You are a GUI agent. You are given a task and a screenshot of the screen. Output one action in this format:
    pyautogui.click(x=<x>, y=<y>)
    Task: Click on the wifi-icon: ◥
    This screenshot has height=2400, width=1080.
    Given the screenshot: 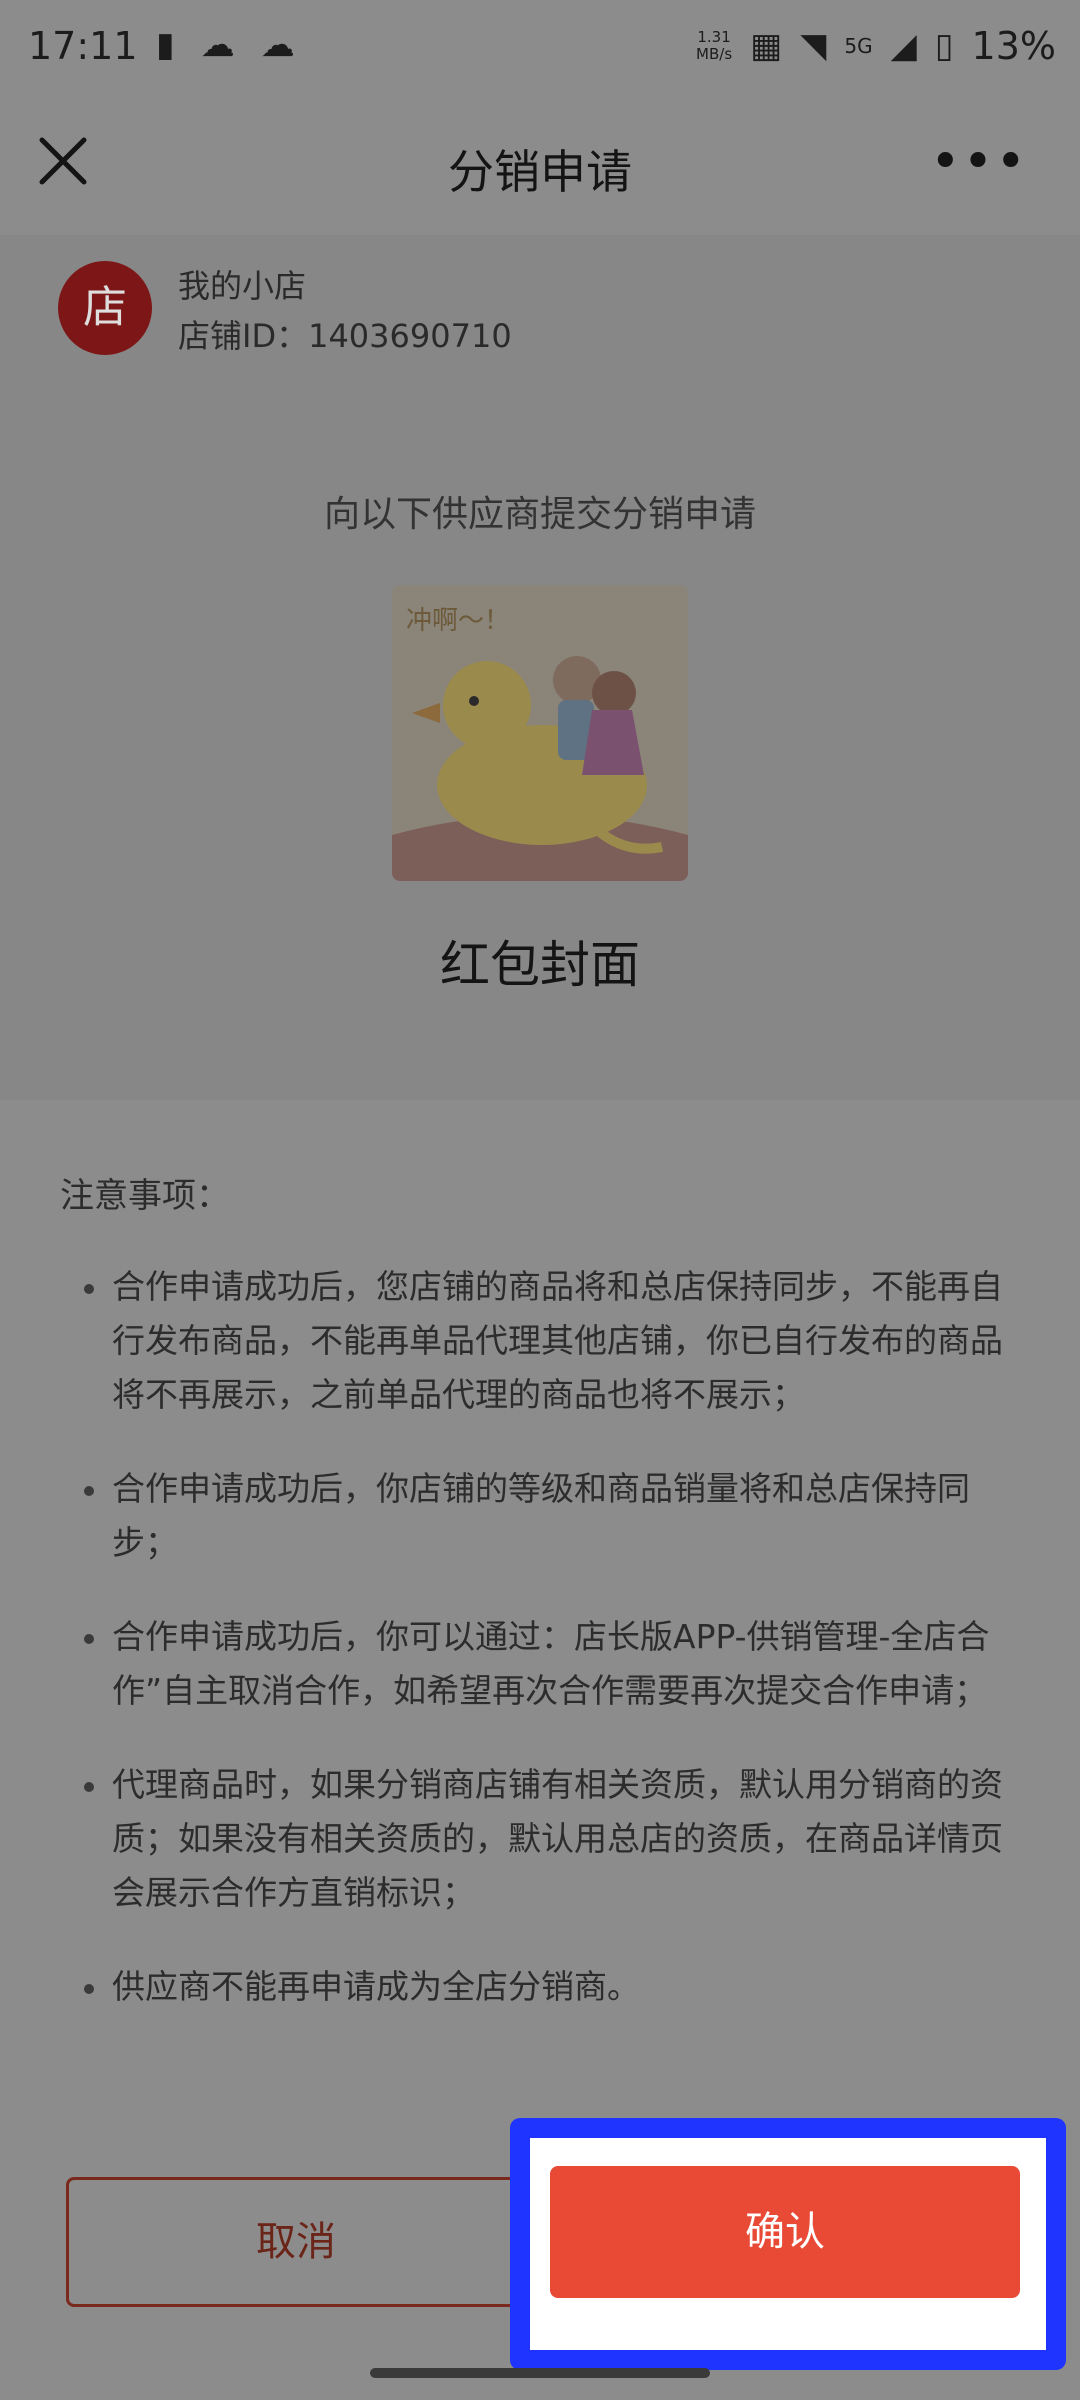 What is the action you would take?
    pyautogui.click(x=813, y=46)
    